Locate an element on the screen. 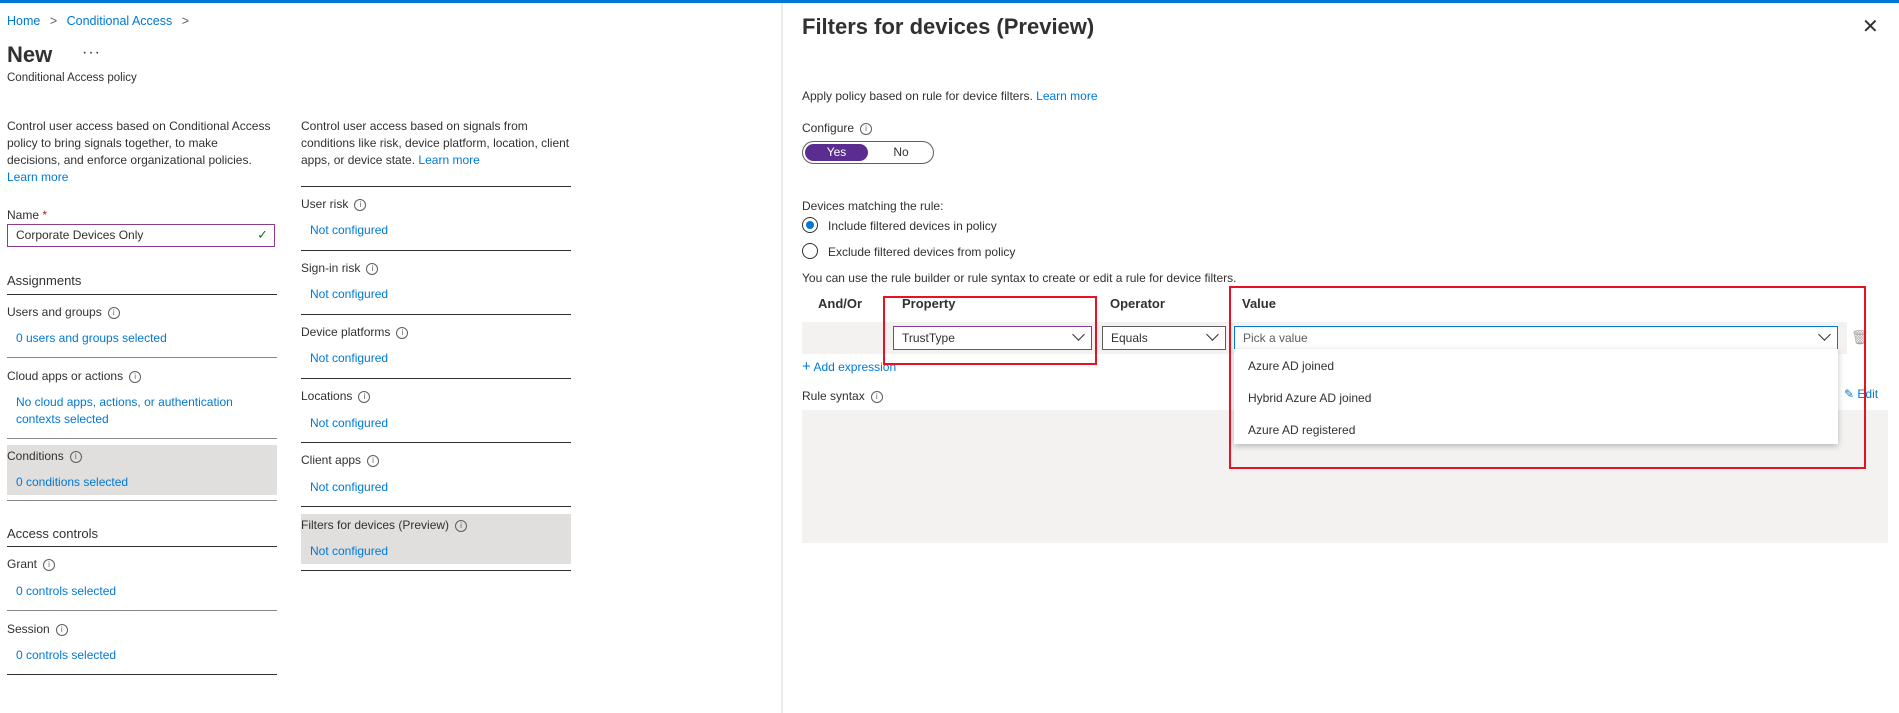 The width and height of the screenshot is (1899, 713). conditions-link: 0 conditions selected is located at coordinates (72, 482).